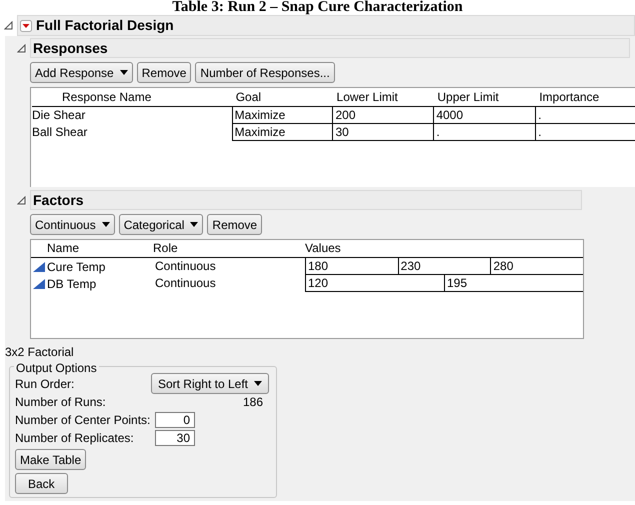  What do you see at coordinates (537, 266) in the screenshot?
I see `table-cell: 280` at bounding box center [537, 266].